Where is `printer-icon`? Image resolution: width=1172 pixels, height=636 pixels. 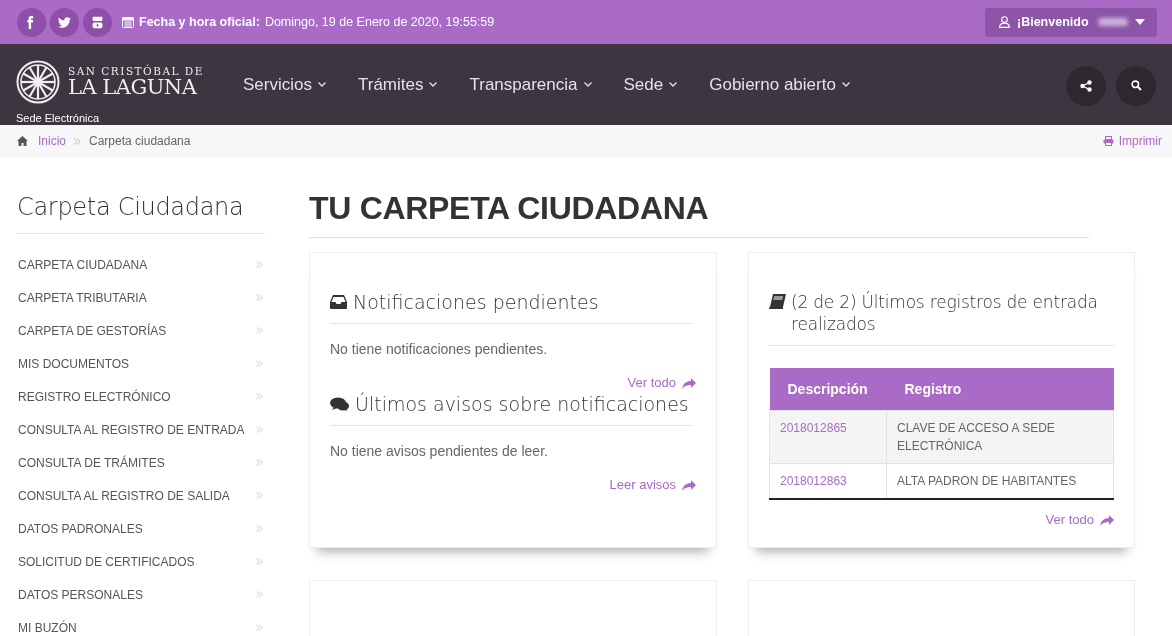
printer-icon is located at coordinates (1108, 141).